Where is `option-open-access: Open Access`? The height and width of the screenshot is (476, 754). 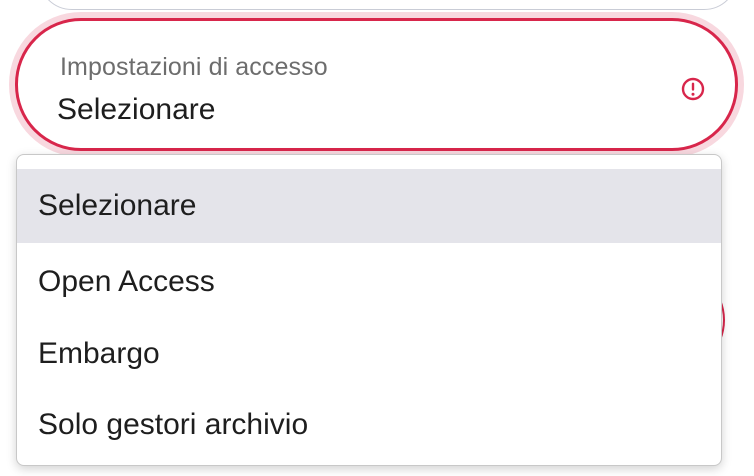
option-open-access: Open Access is located at coordinates (369, 282).